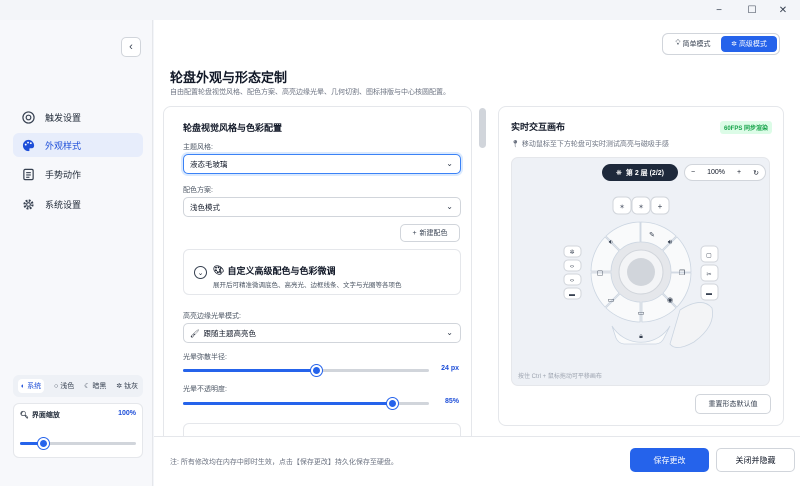 Image resolution: width=800 pixels, height=486 pixels. Describe the element at coordinates (63, 145) in the screenshot. I see `sidebar-item-label: 外观样式` at that location.